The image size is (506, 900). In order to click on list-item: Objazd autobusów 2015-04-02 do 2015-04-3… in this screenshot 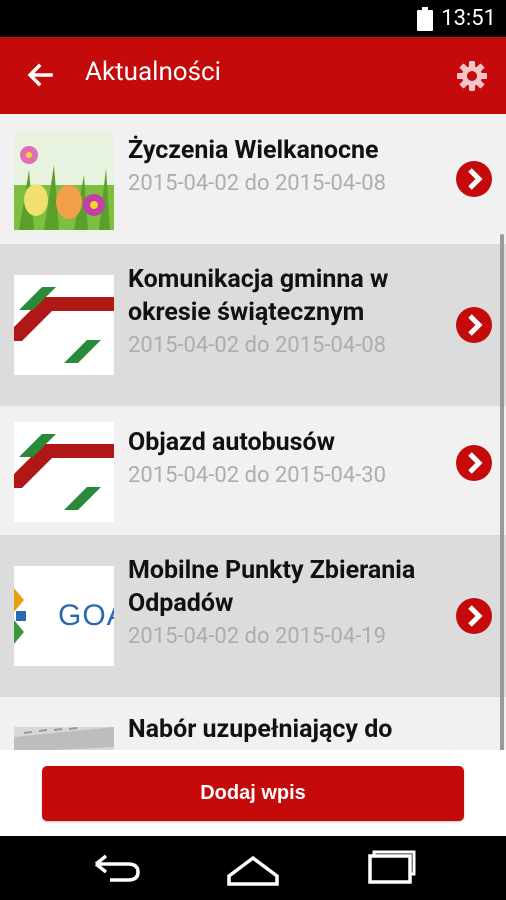, I will do `click(253, 470)`.